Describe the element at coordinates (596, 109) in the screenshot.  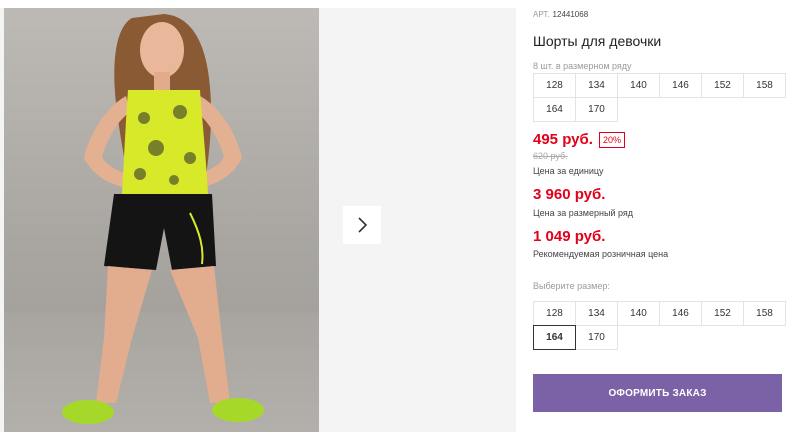
I see `size-row-cell: 170` at that location.